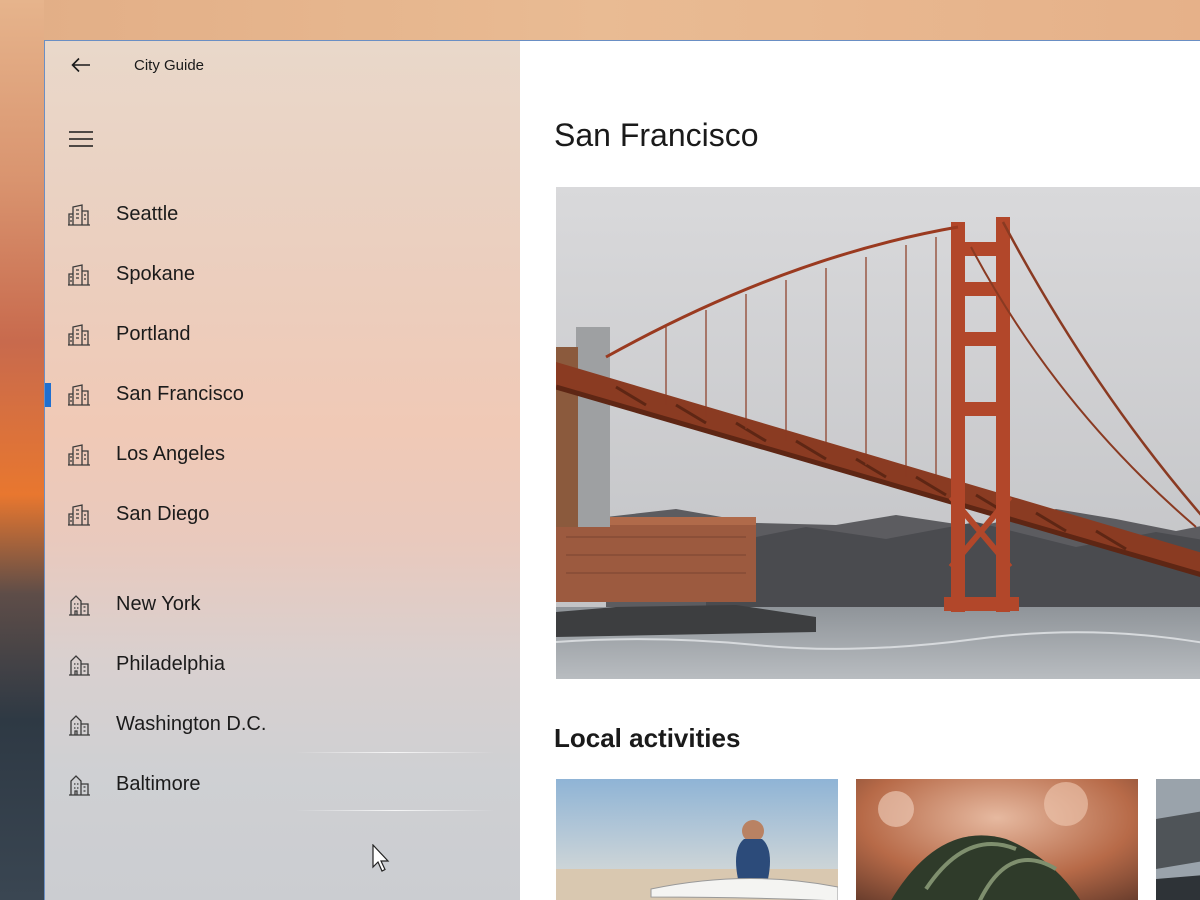  What do you see at coordinates (600, 20) in the screenshot?
I see `desktop-wallpaper-top` at bounding box center [600, 20].